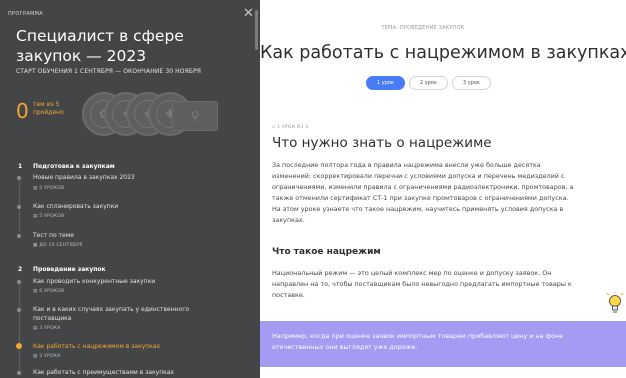 This screenshot has height=378, width=626. What do you see at coordinates (290, 127) in the screenshot?
I see `step-label: ▫ 1 УРОК ИЗ 3` at bounding box center [290, 127].